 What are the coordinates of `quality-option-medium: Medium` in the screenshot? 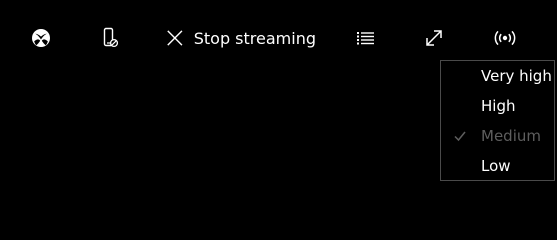 It's located at (497, 136).